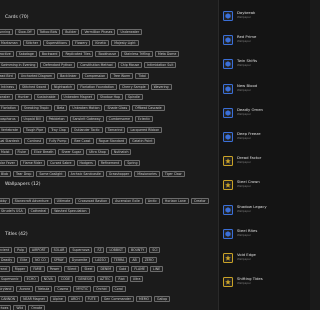  What do you see at coordinates (266, 186) in the screenshot?
I see `unlock-item: Steel Crown Wallpaper` at bounding box center [266, 186].